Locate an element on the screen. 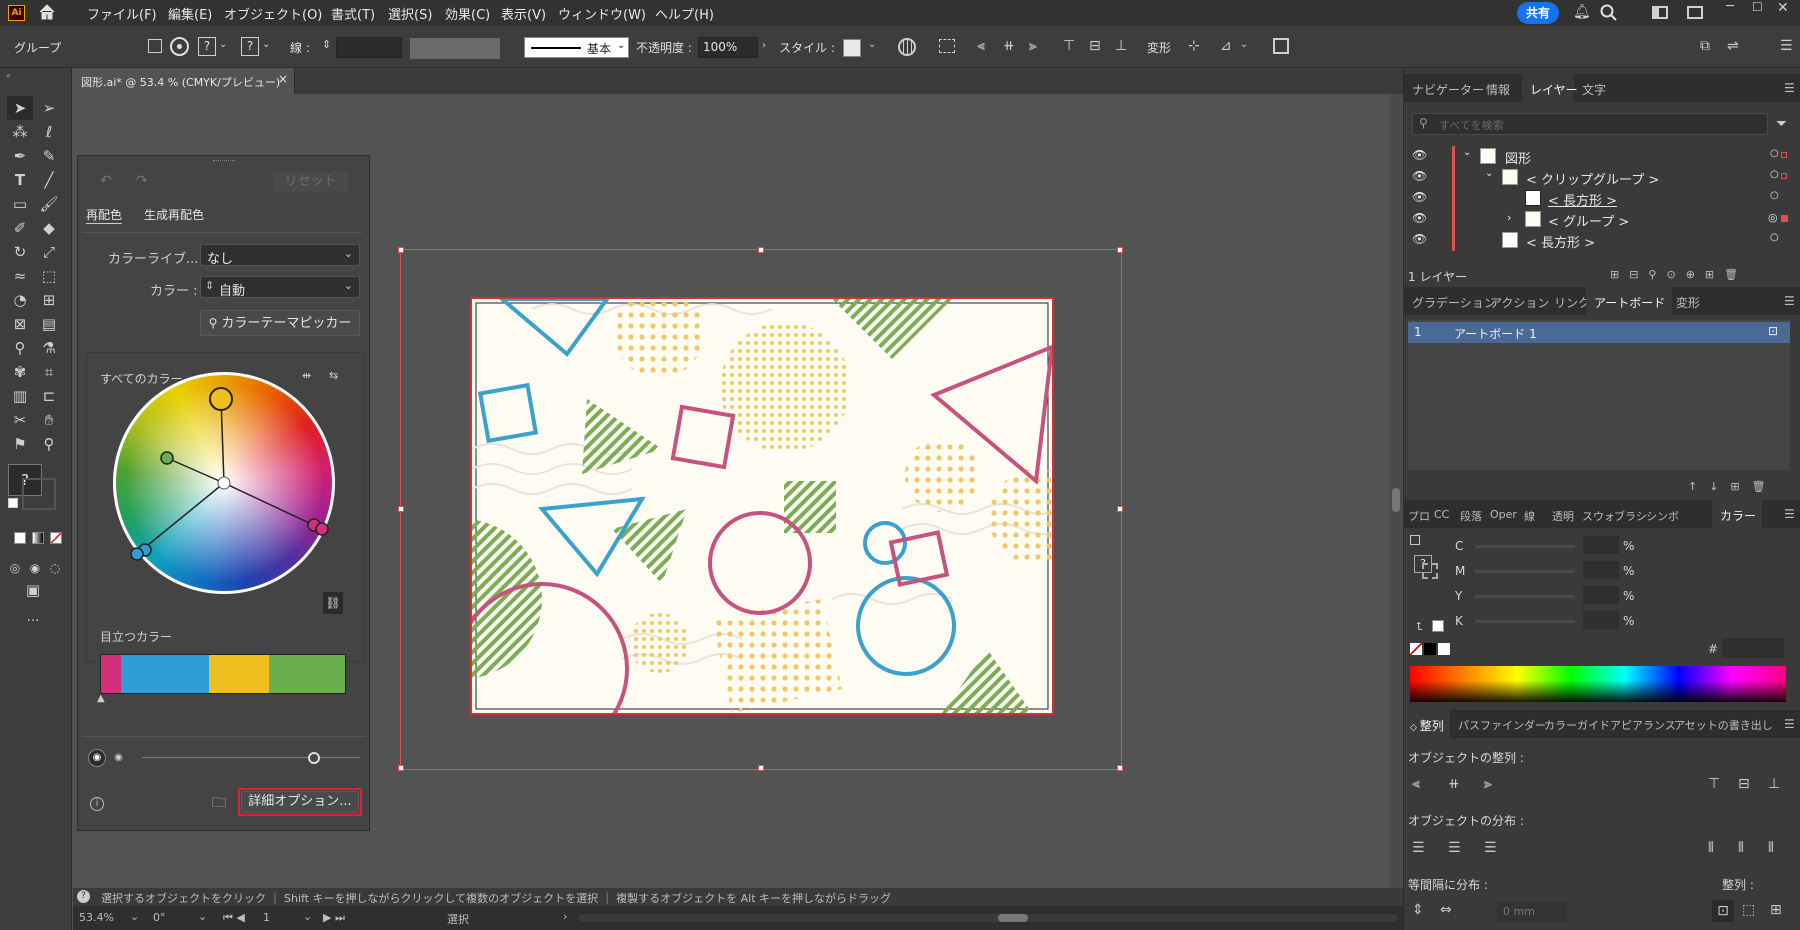 The image size is (1800, 930). draw-mode-icon: ◎ is located at coordinates (15, 568).